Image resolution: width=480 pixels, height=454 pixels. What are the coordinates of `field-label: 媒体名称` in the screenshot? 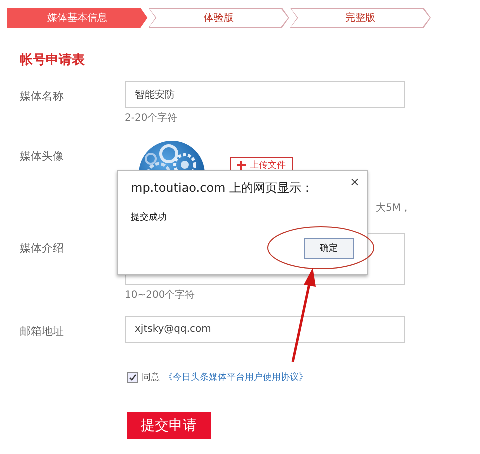 It's located at (42, 97).